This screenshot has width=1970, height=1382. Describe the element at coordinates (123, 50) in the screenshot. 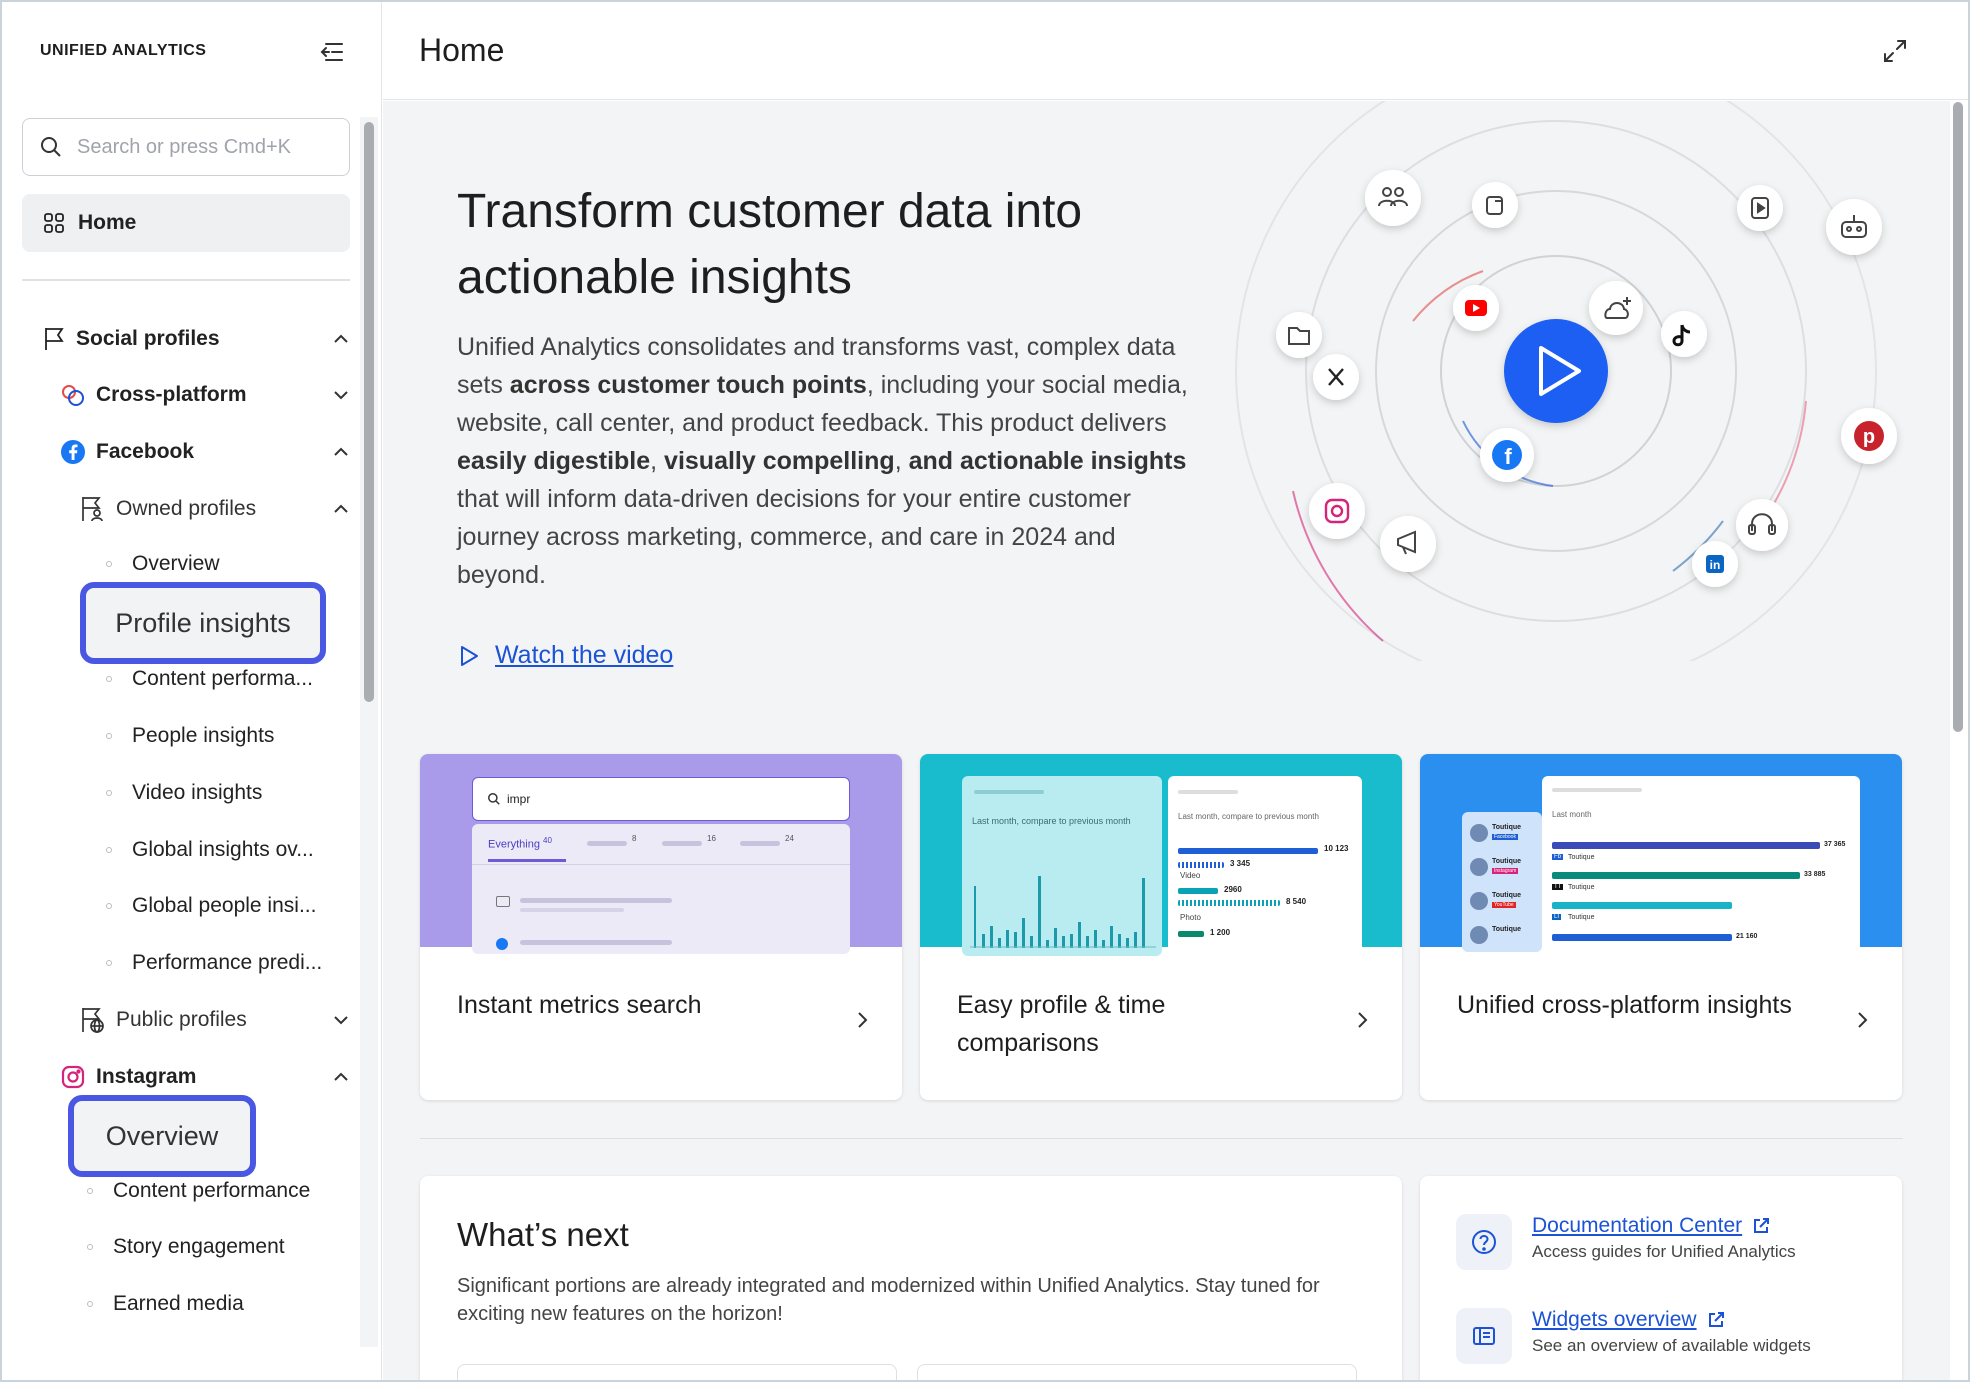

I see `brand-name: UNIFIED ANALYTICS` at that location.